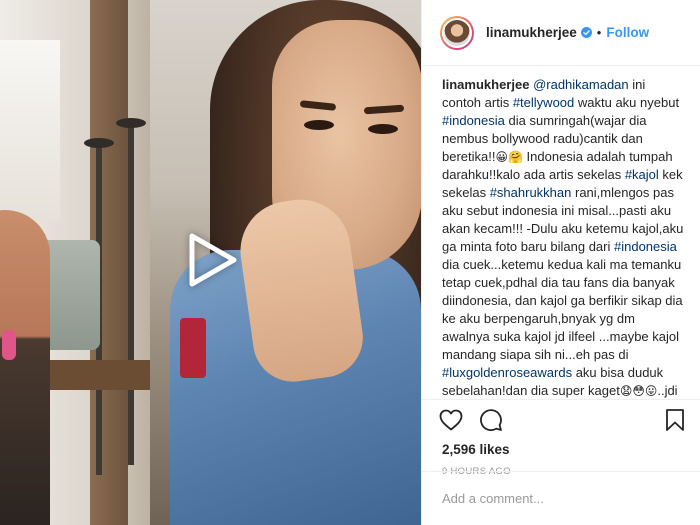 This screenshot has height=525, width=700. Describe the element at coordinates (9, 345) in the screenshot. I see `side-person-lips` at that location.